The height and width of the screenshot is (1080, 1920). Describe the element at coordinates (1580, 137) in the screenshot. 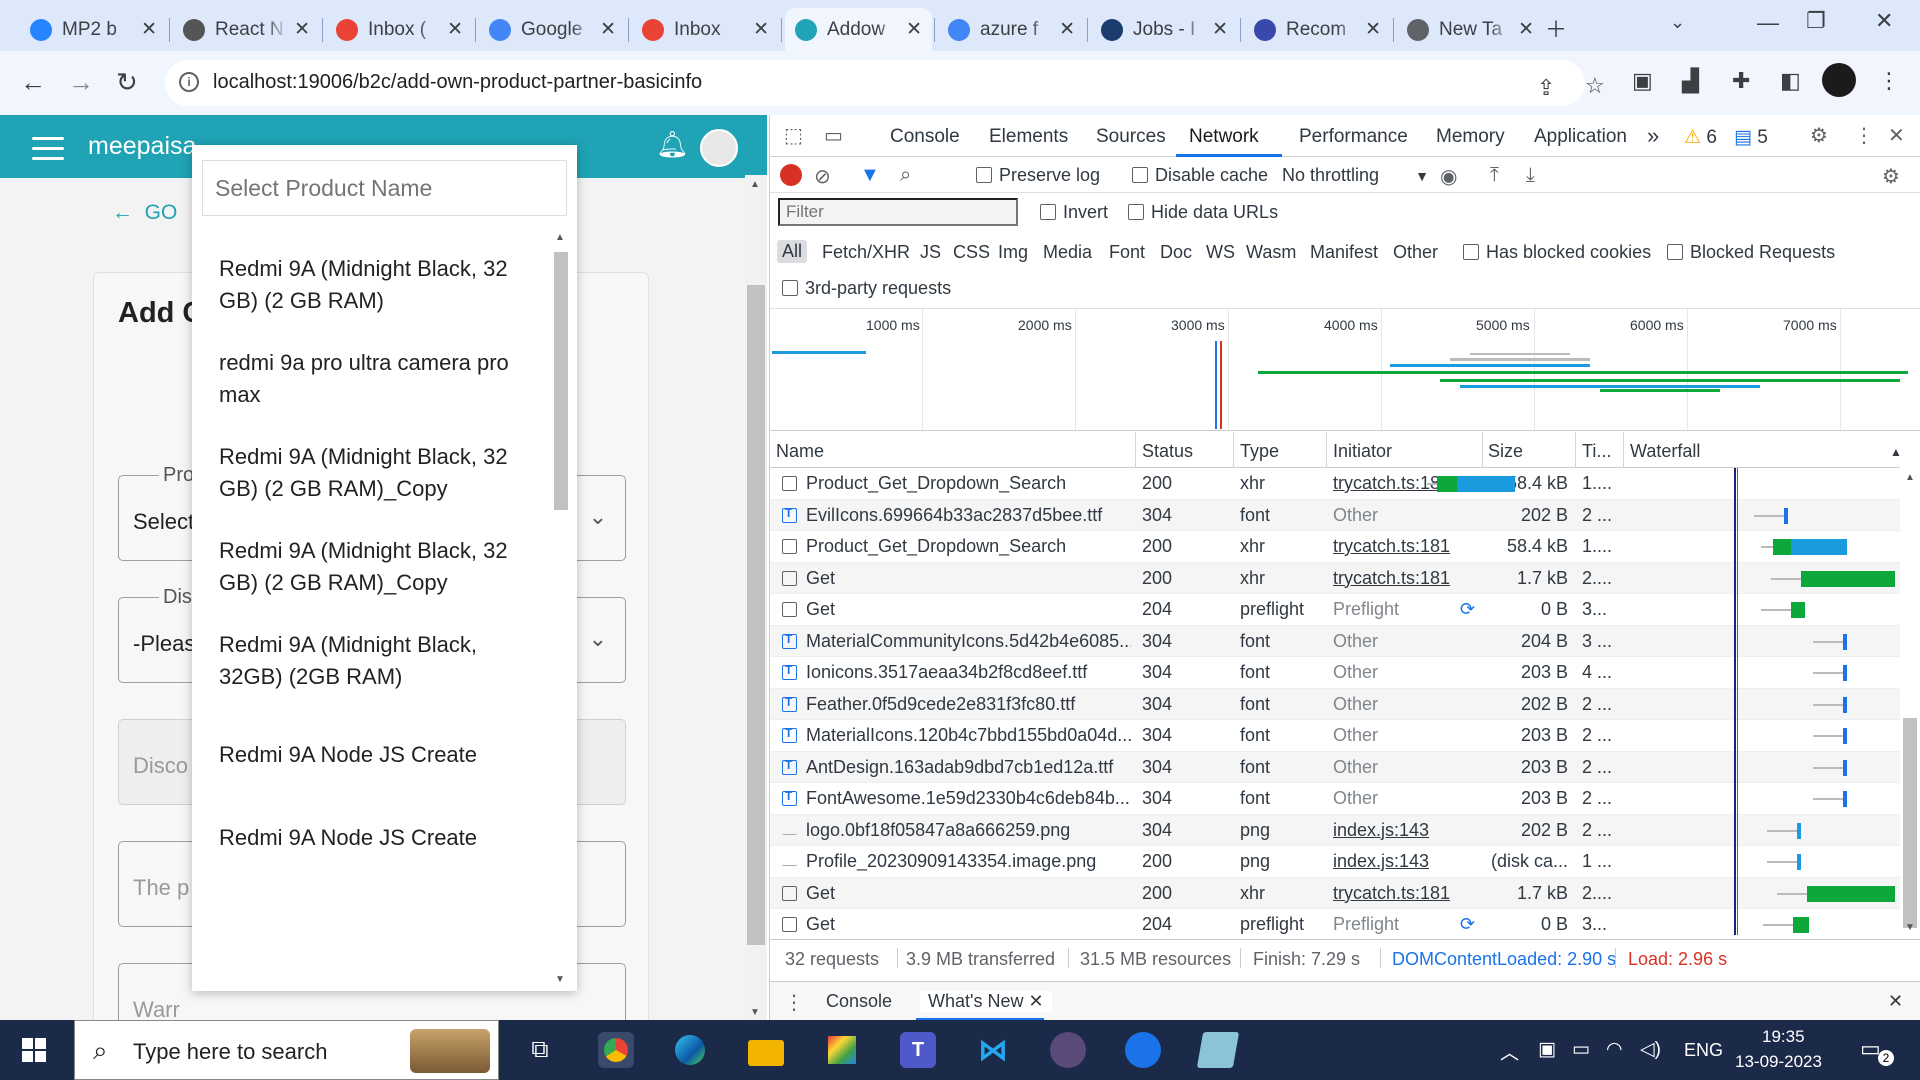

I see `tab-application: Application` at that location.